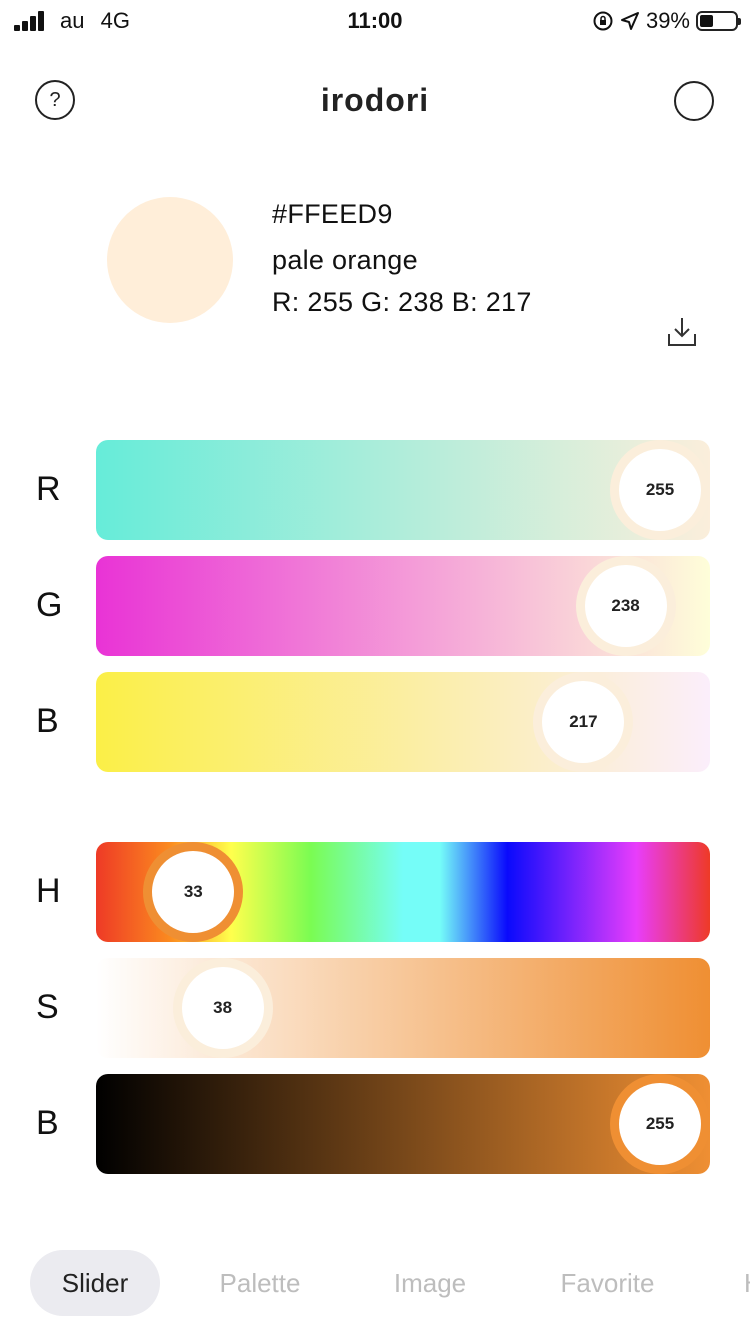  I want to click on slider-value-s: 38, so click(222, 1008).